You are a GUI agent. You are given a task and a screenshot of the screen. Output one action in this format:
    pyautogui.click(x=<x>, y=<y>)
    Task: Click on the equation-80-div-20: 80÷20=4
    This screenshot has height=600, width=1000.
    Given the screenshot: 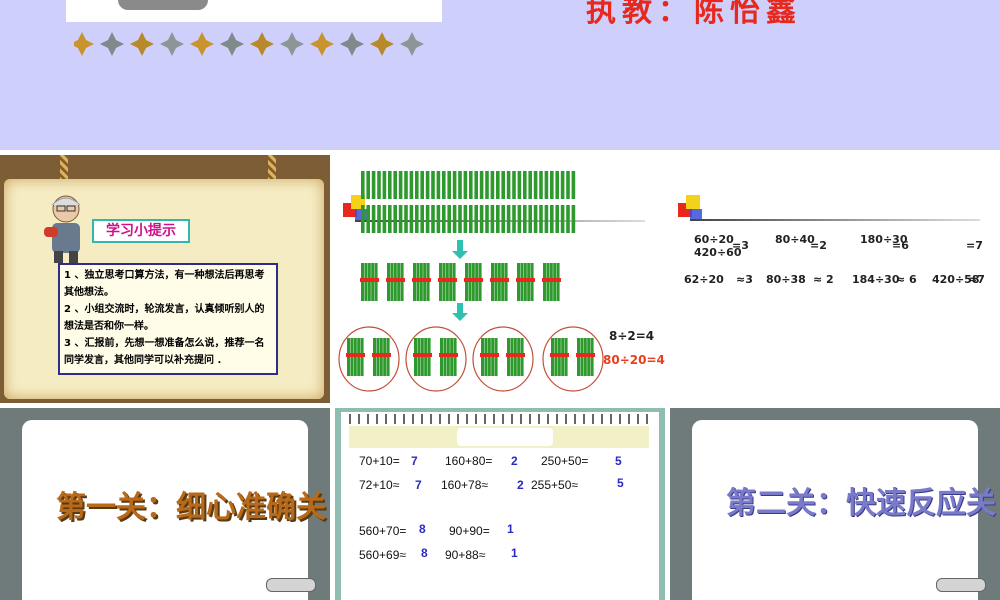 What is the action you would take?
    pyautogui.click(x=634, y=360)
    